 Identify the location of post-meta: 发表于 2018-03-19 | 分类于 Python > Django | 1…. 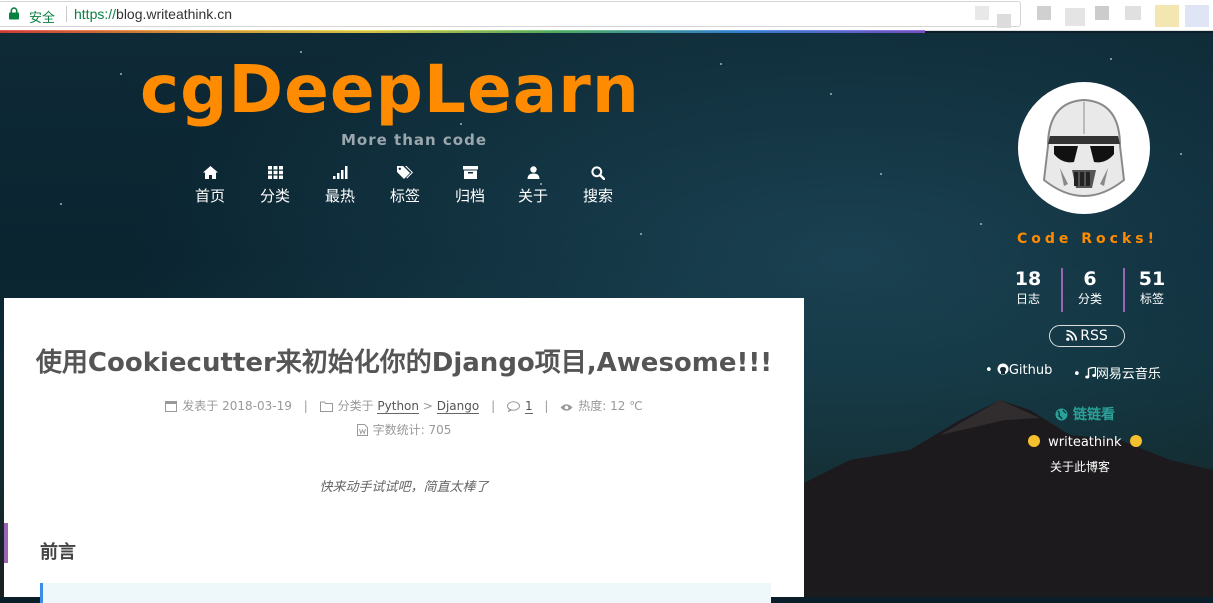
(404, 405).